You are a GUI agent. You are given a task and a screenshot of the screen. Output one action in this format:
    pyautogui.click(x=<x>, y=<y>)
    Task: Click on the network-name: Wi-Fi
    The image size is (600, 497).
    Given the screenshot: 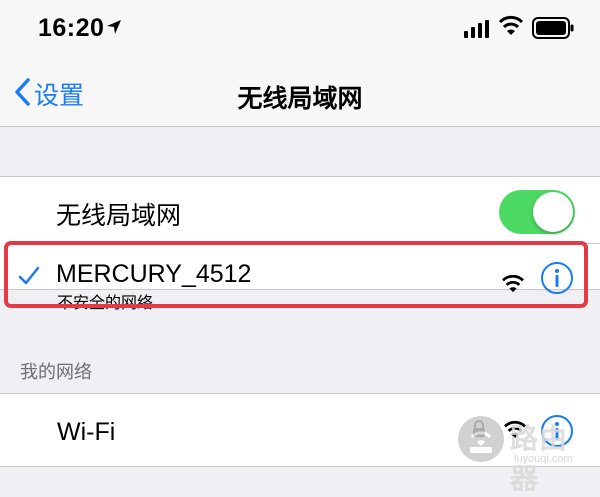 What is the action you would take?
    pyautogui.click(x=86, y=432)
    